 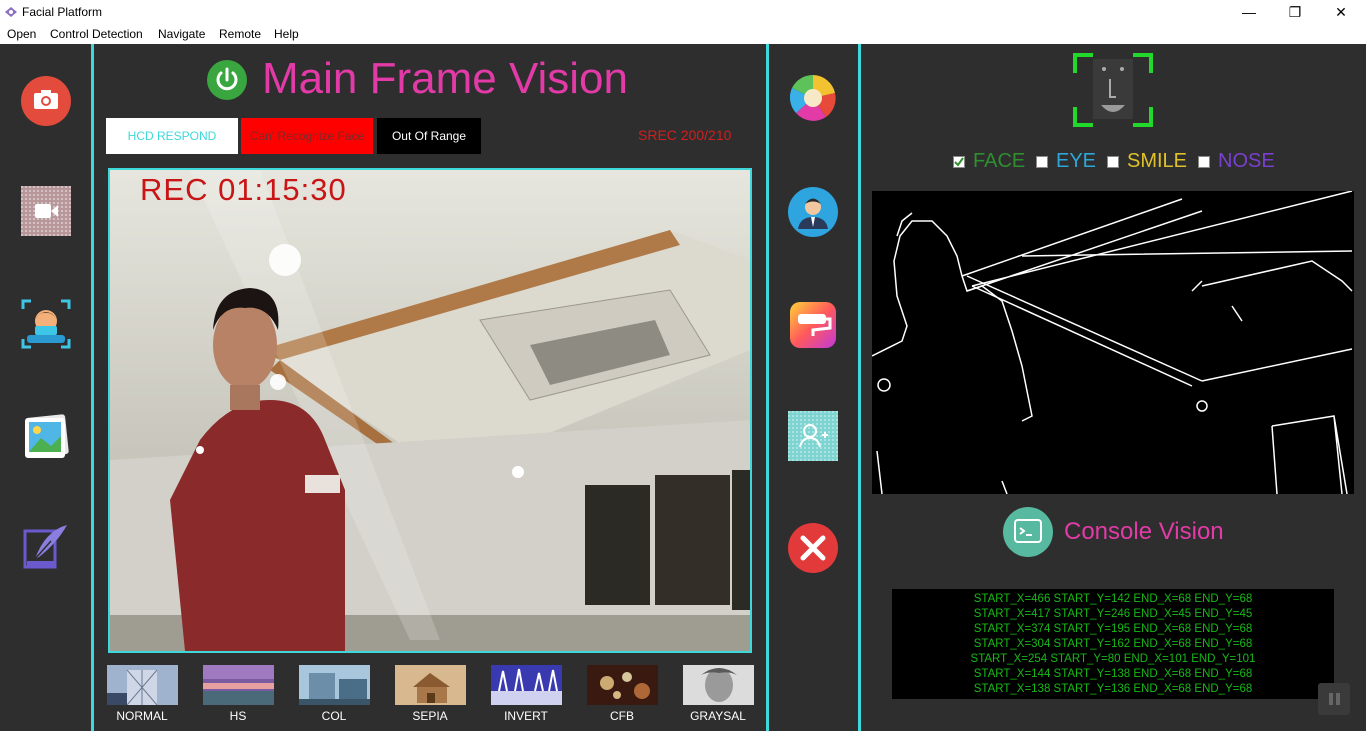 What do you see at coordinates (307, 136) in the screenshot?
I see `face-status: Can' Recognize Face` at bounding box center [307, 136].